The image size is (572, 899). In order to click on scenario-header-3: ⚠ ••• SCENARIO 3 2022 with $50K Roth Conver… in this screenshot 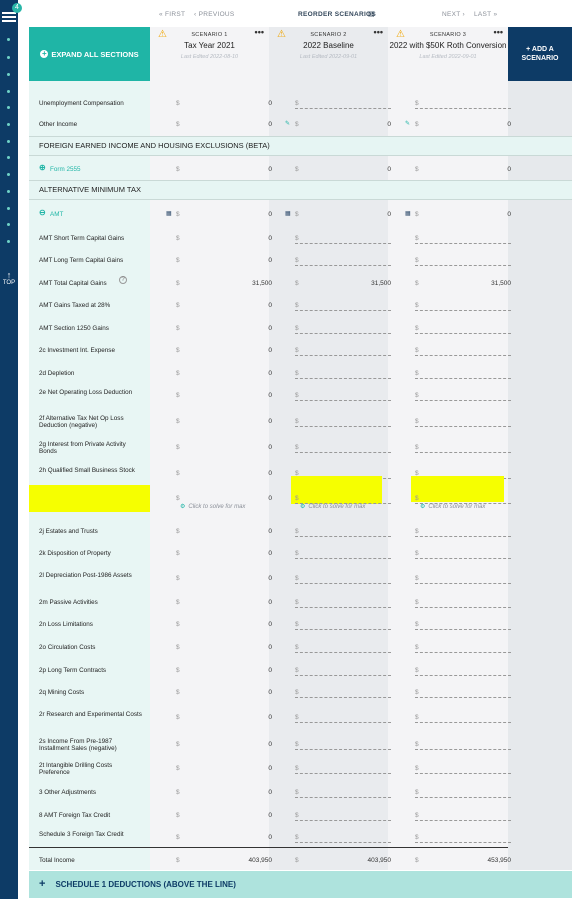, I will do `click(448, 54)`.